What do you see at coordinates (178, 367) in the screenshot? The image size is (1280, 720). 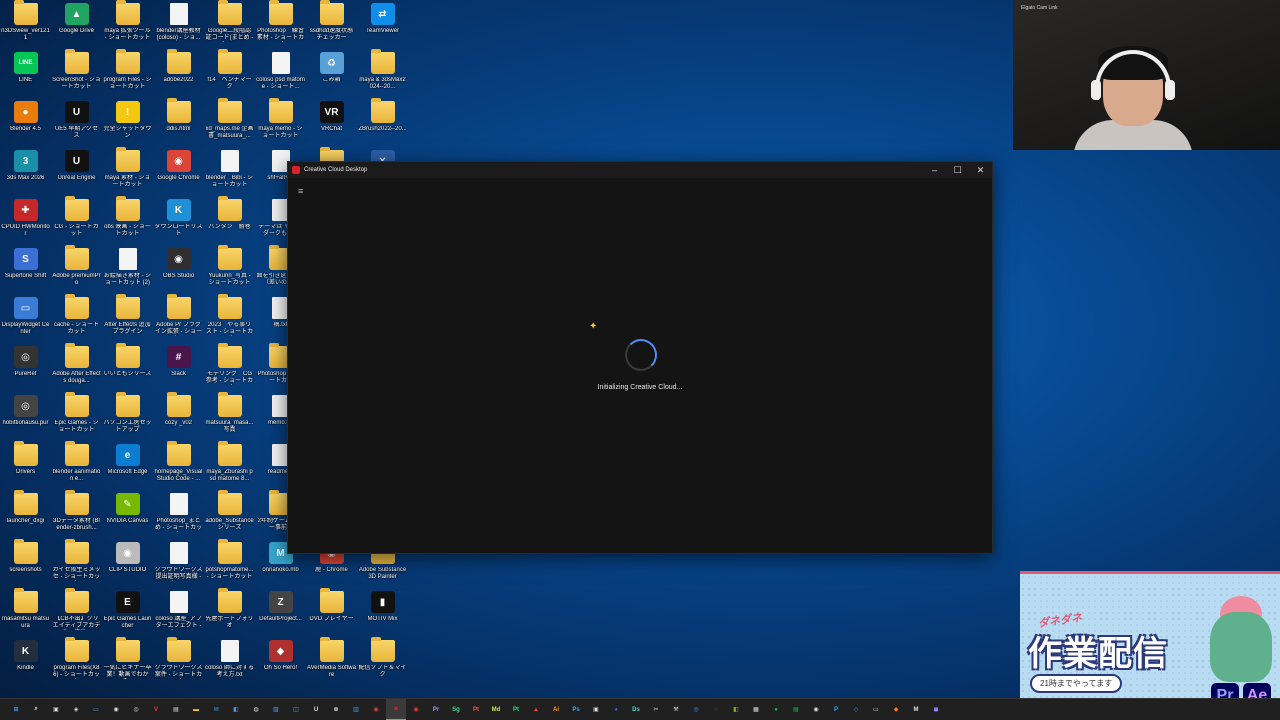 I see `desktop-icon-item: # Slack` at bounding box center [178, 367].